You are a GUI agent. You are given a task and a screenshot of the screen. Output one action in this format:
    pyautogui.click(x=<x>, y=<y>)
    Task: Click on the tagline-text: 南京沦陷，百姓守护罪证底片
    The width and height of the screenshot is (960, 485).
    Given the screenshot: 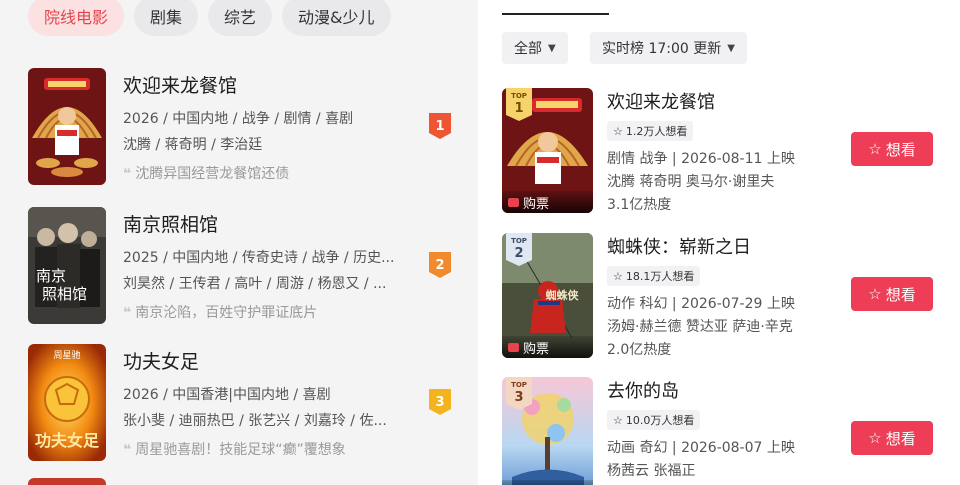 What is the action you would take?
    pyautogui.click(x=226, y=313)
    